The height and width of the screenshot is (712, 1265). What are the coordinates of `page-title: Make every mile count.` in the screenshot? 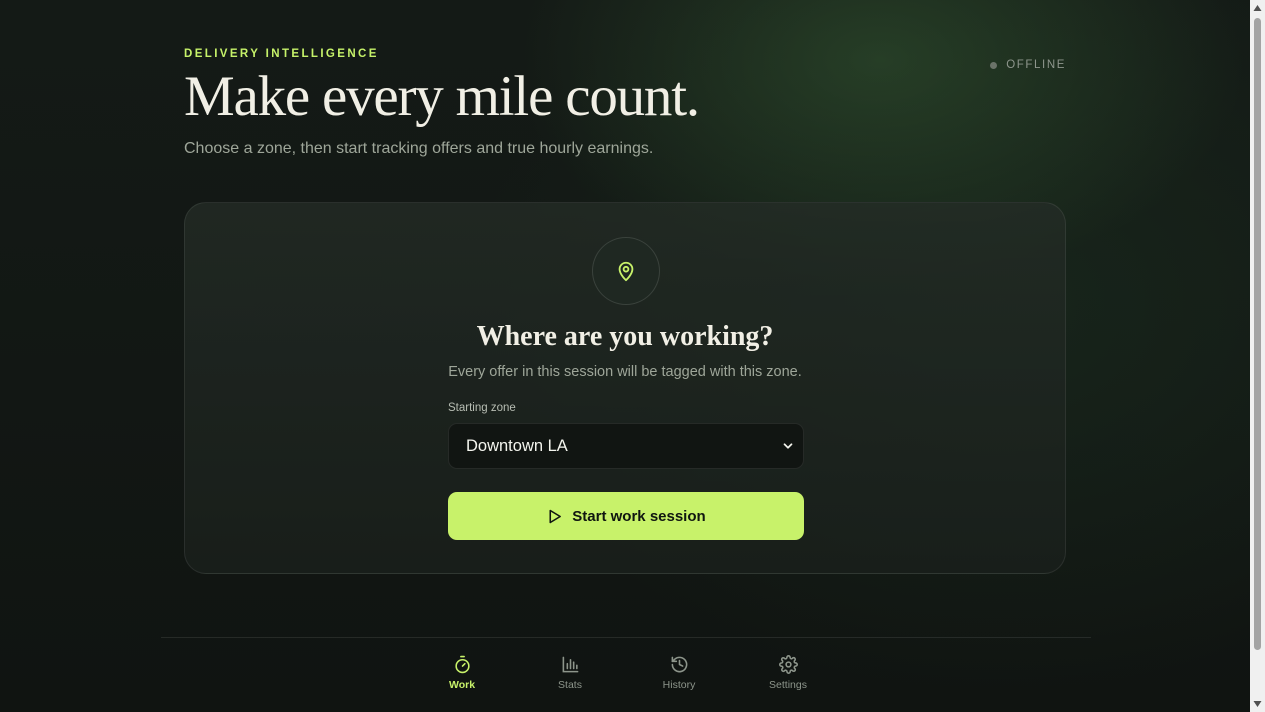 It's located at (442, 96).